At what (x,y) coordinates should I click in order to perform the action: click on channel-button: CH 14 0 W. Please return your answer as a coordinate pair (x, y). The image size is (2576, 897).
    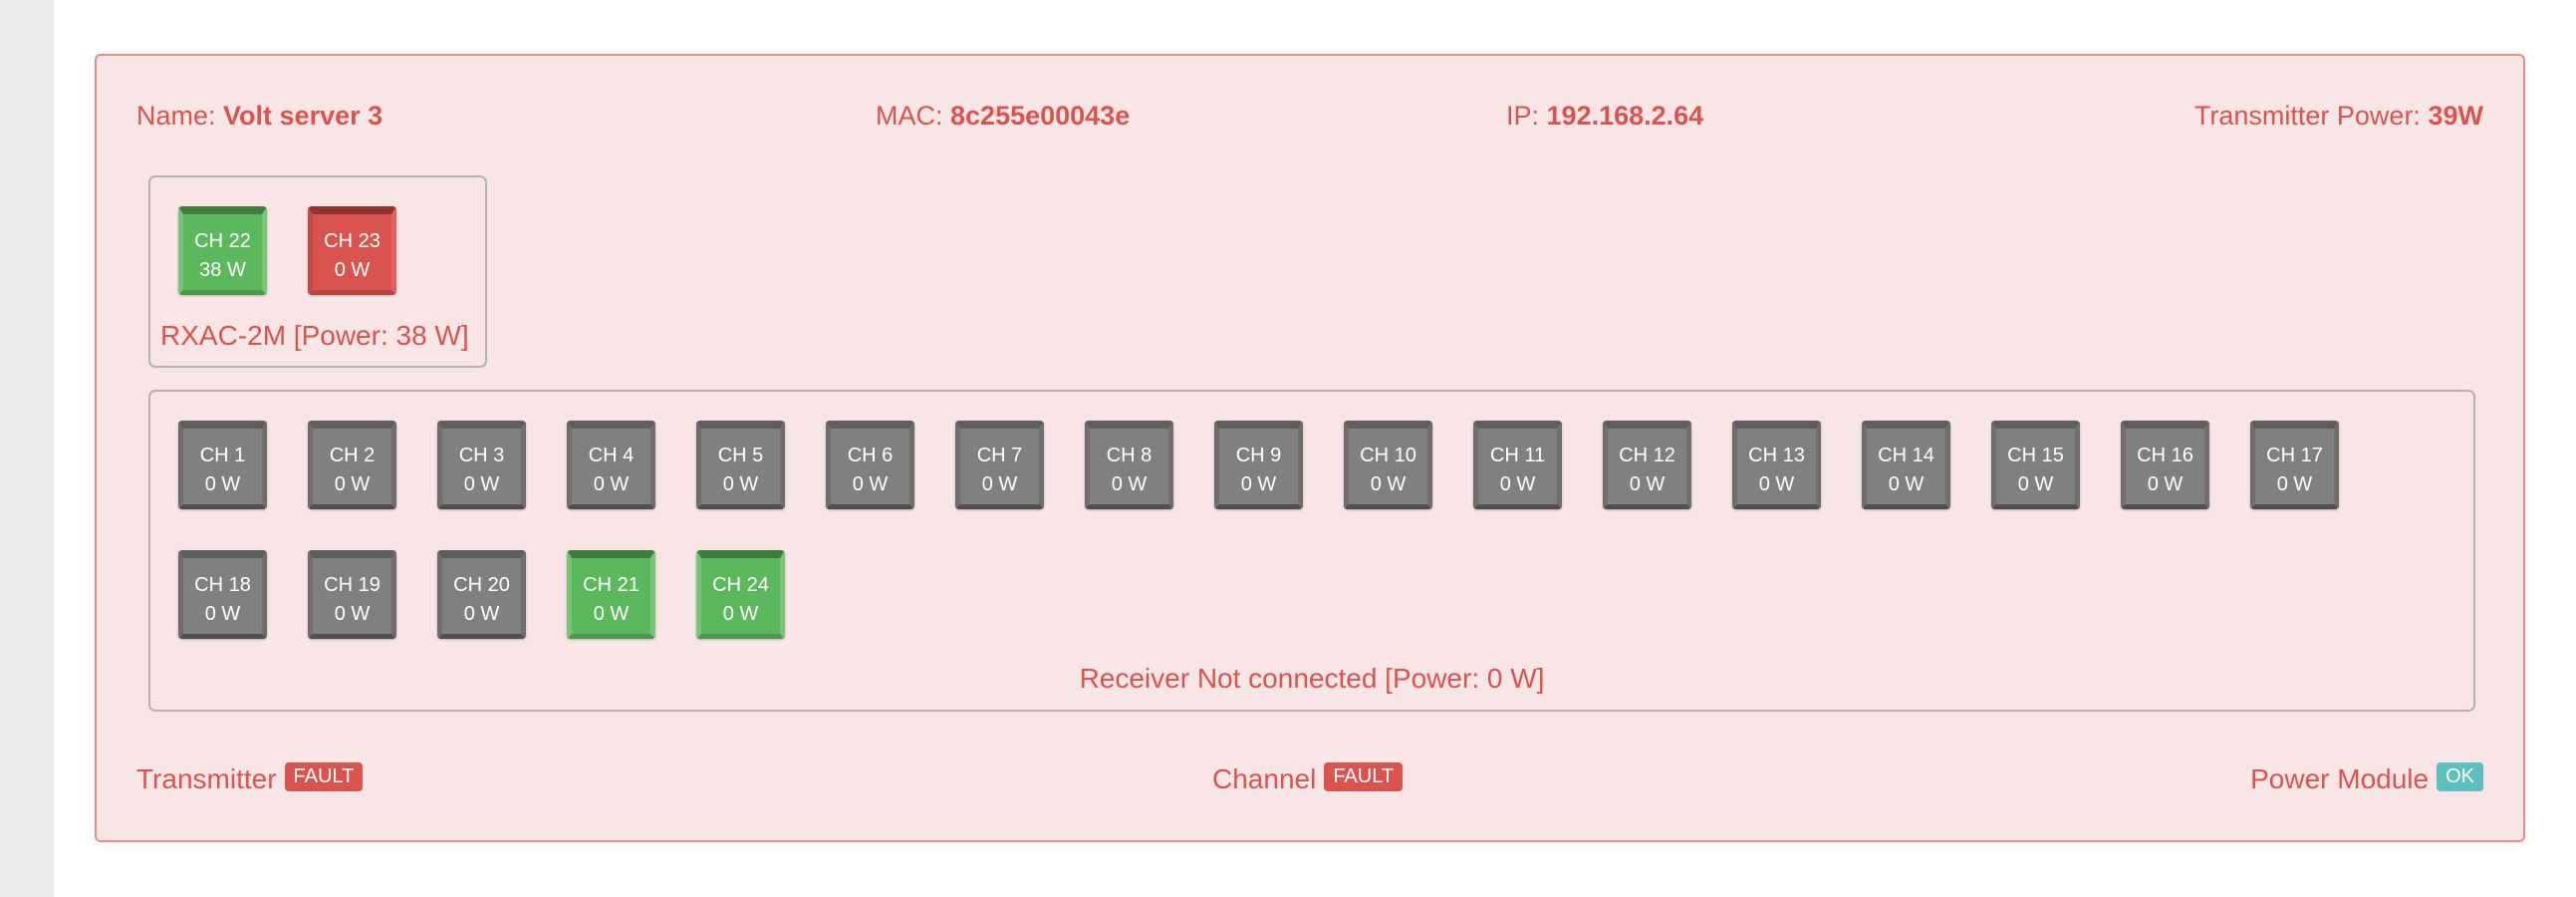
    Looking at the image, I should click on (1906, 465).